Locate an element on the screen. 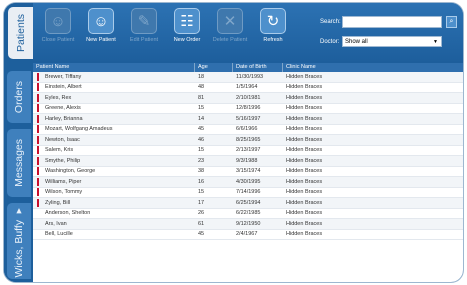 The height and width of the screenshot is (285, 467). date-of-birth-cell: 6/6/1966 is located at coordinates (247, 129).